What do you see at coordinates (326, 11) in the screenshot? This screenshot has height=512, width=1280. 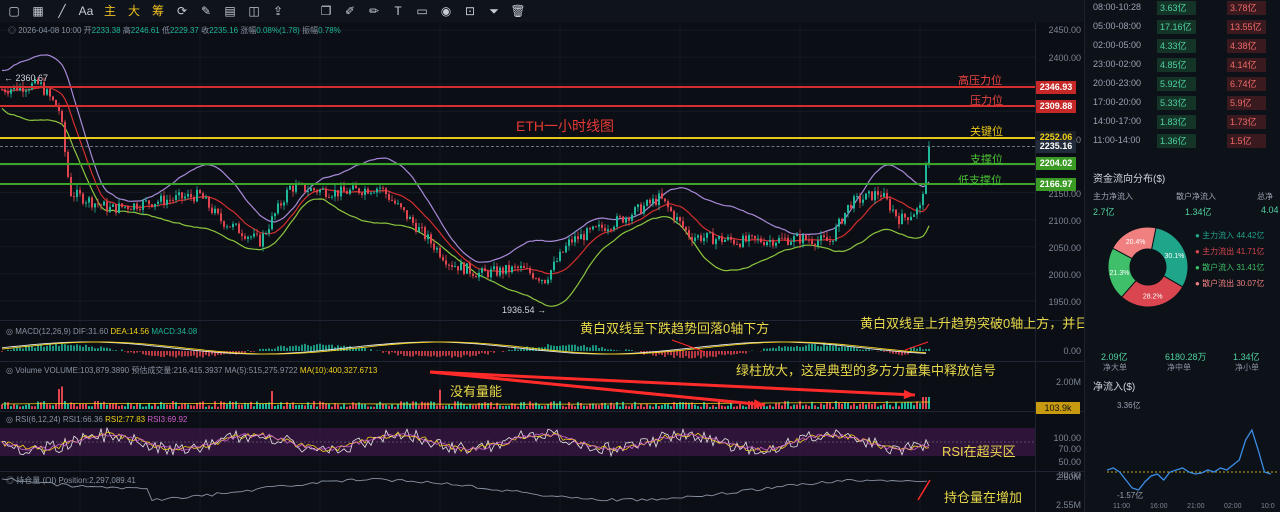 I see `copy-icon: ❐` at bounding box center [326, 11].